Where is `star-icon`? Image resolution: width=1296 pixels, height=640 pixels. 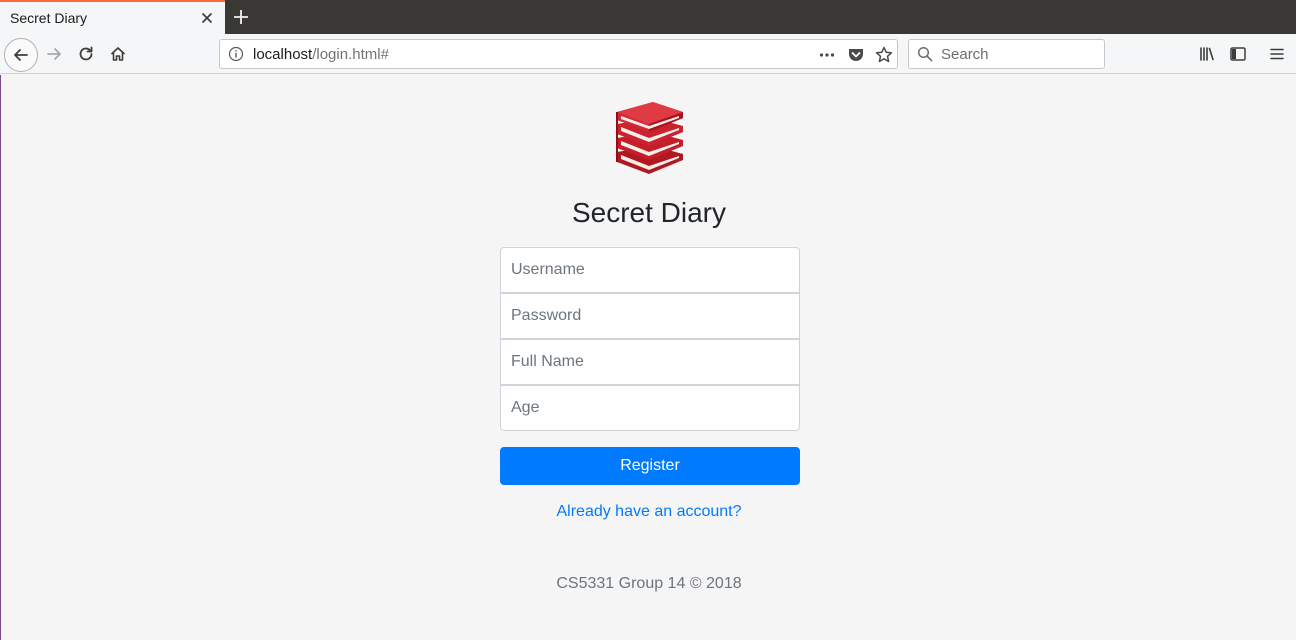 star-icon is located at coordinates (884, 55).